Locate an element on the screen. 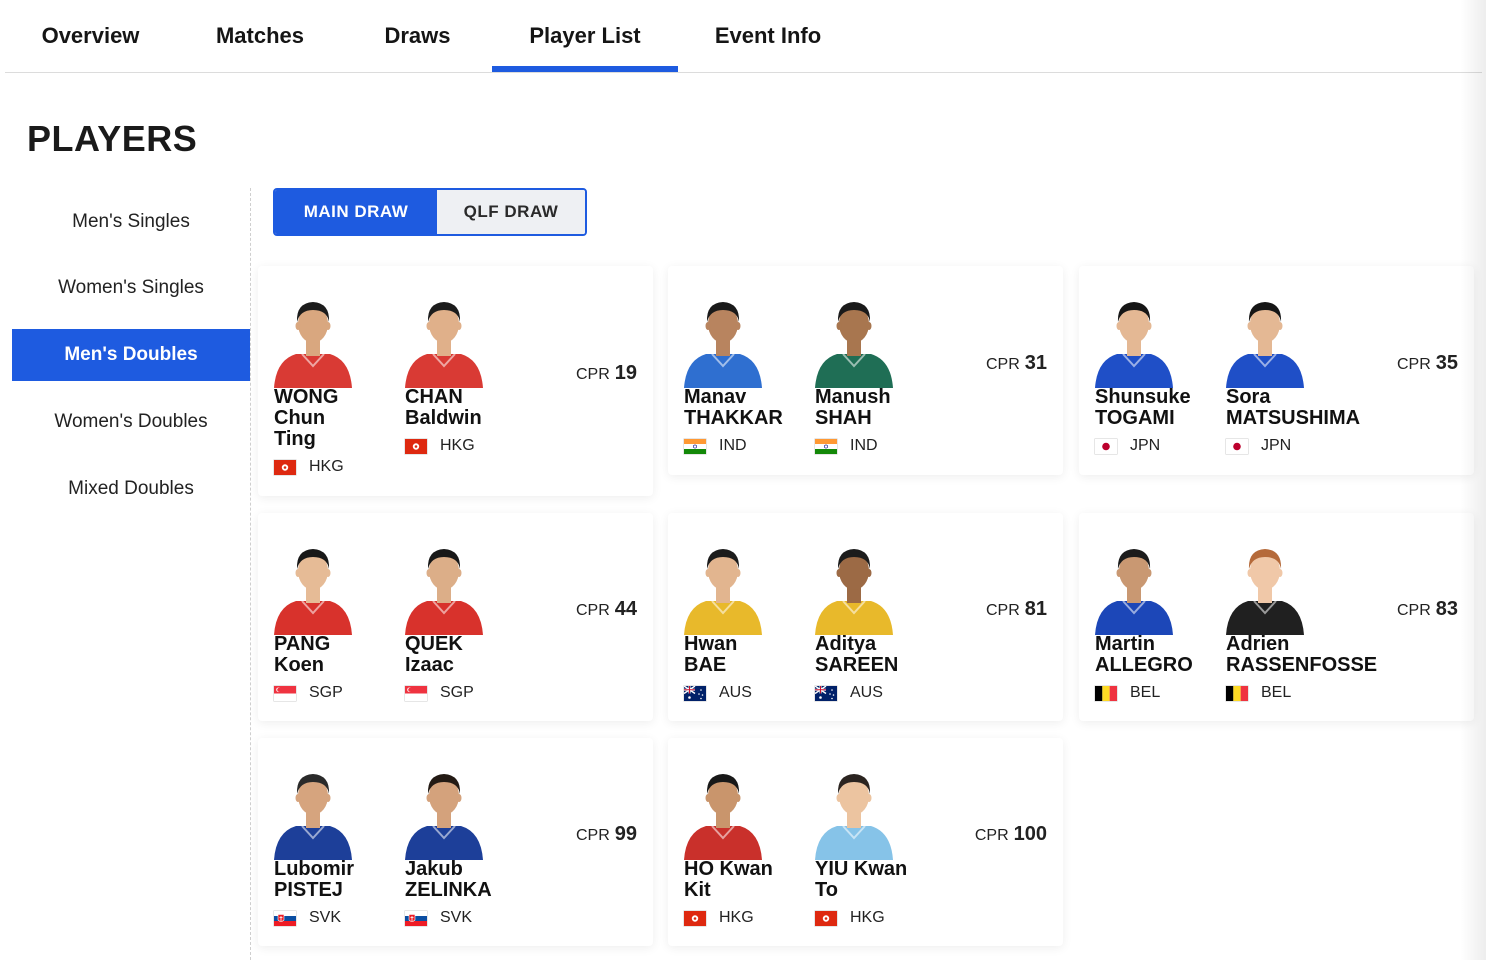 The width and height of the screenshot is (1486, 960). sidebar-item-mens-singles: Men's Singles is located at coordinates (131, 221).